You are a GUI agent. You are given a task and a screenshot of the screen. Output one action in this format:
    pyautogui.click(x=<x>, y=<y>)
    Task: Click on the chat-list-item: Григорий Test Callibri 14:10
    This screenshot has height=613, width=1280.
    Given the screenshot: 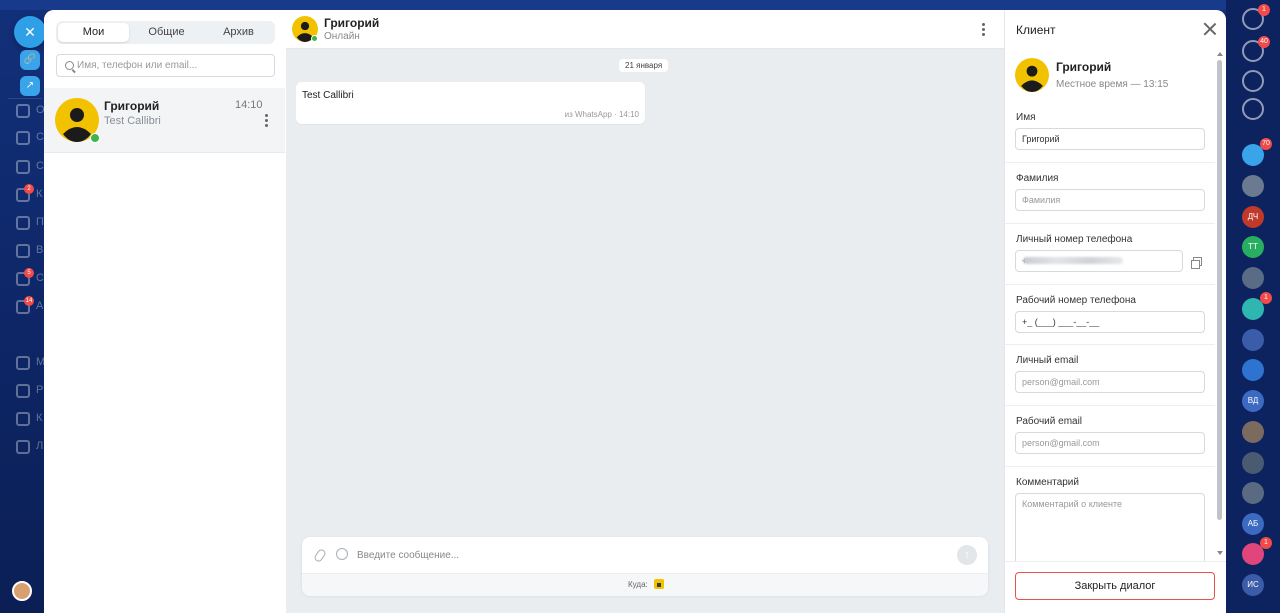 What is the action you would take?
    pyautogui.click(x=164, y=120)
    